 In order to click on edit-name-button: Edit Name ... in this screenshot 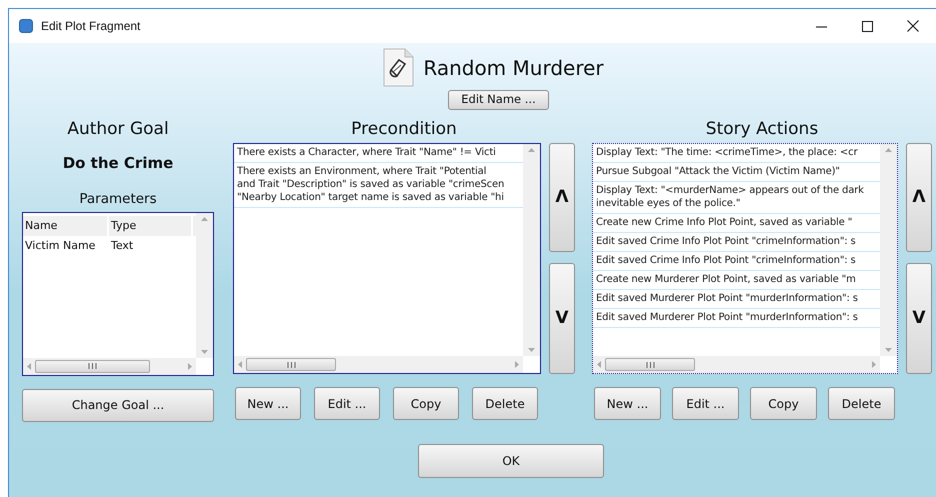, I will do `click(498, 100)`.